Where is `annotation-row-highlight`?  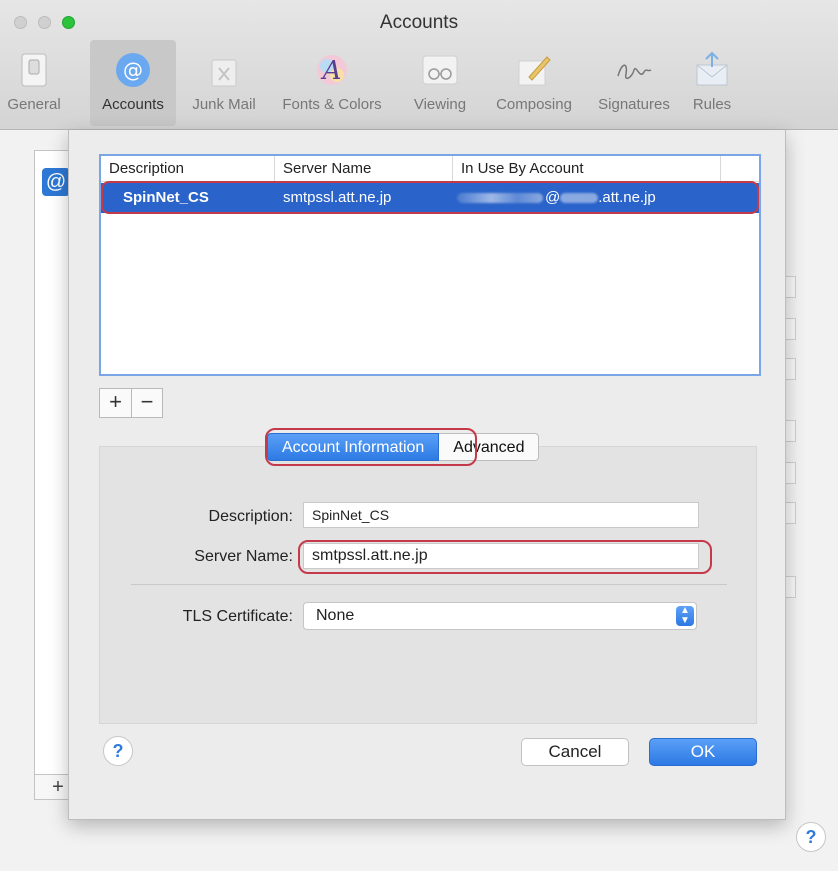 annotation-row-highlight is located at coordinates (430, 197).